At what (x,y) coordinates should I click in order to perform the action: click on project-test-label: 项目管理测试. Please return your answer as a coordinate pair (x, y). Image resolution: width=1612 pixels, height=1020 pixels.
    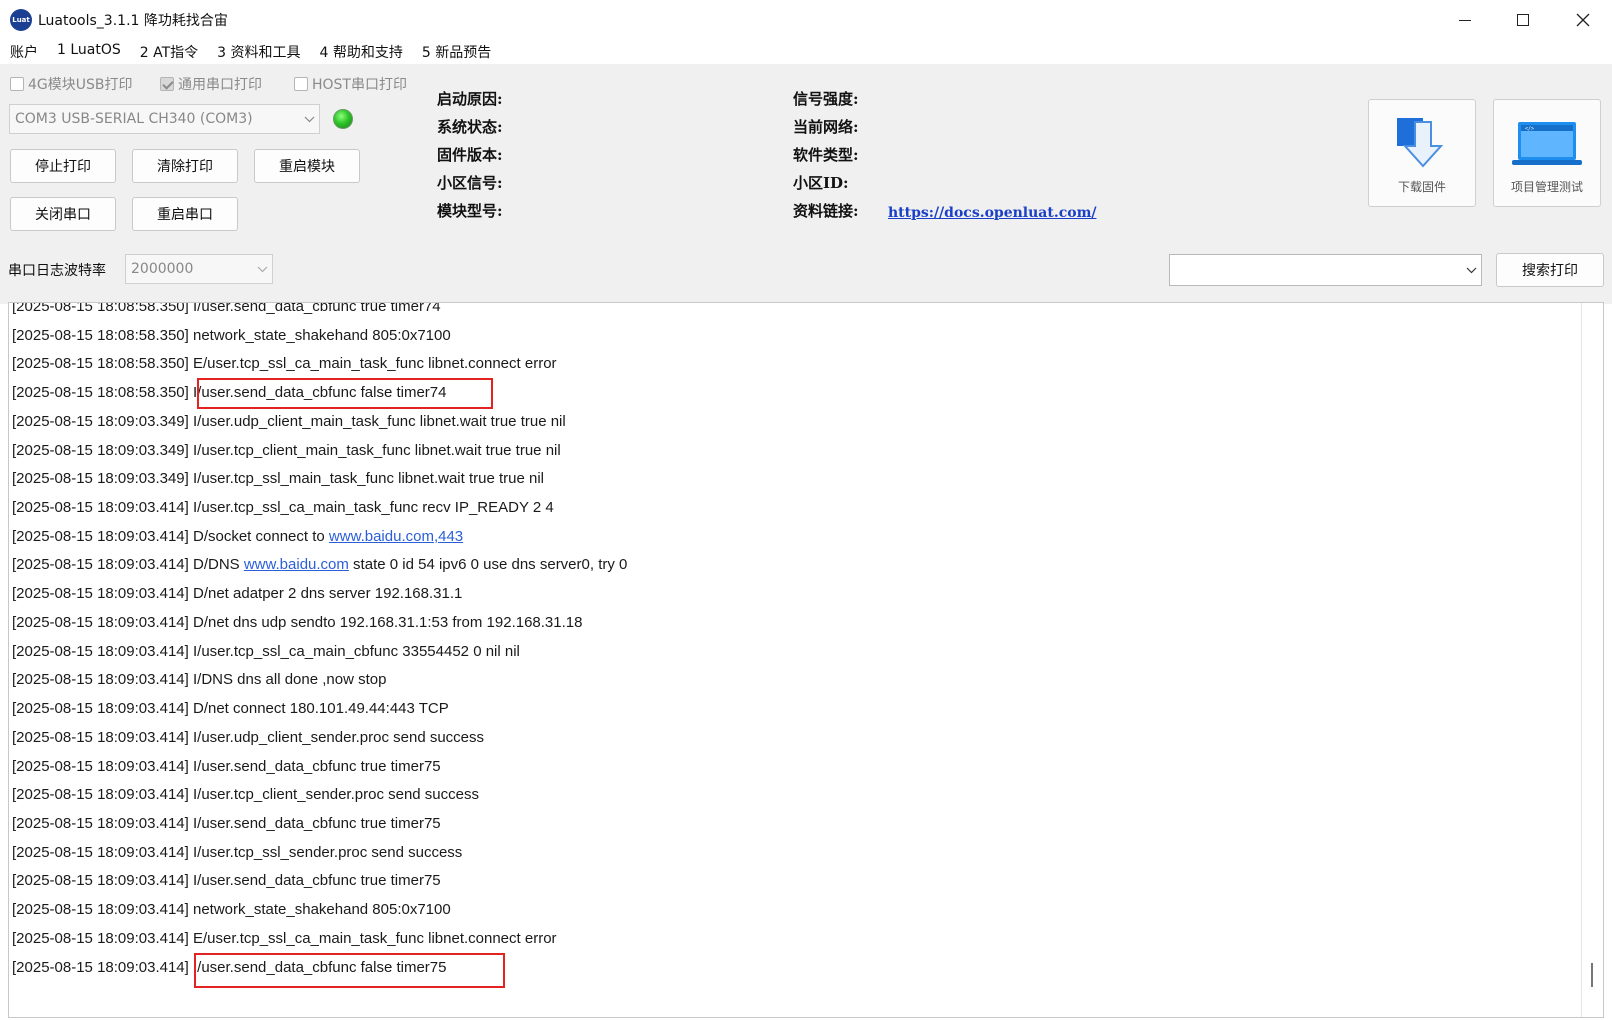
    Looking at the image, I should click on (1546, 187).